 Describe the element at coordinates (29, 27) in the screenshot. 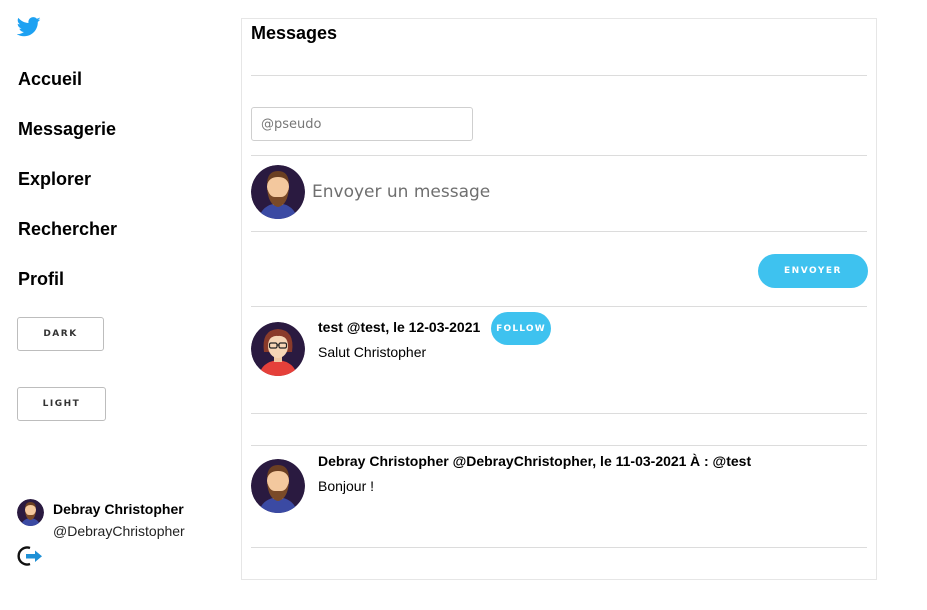

I see `twitter-bird-icon` at that location.